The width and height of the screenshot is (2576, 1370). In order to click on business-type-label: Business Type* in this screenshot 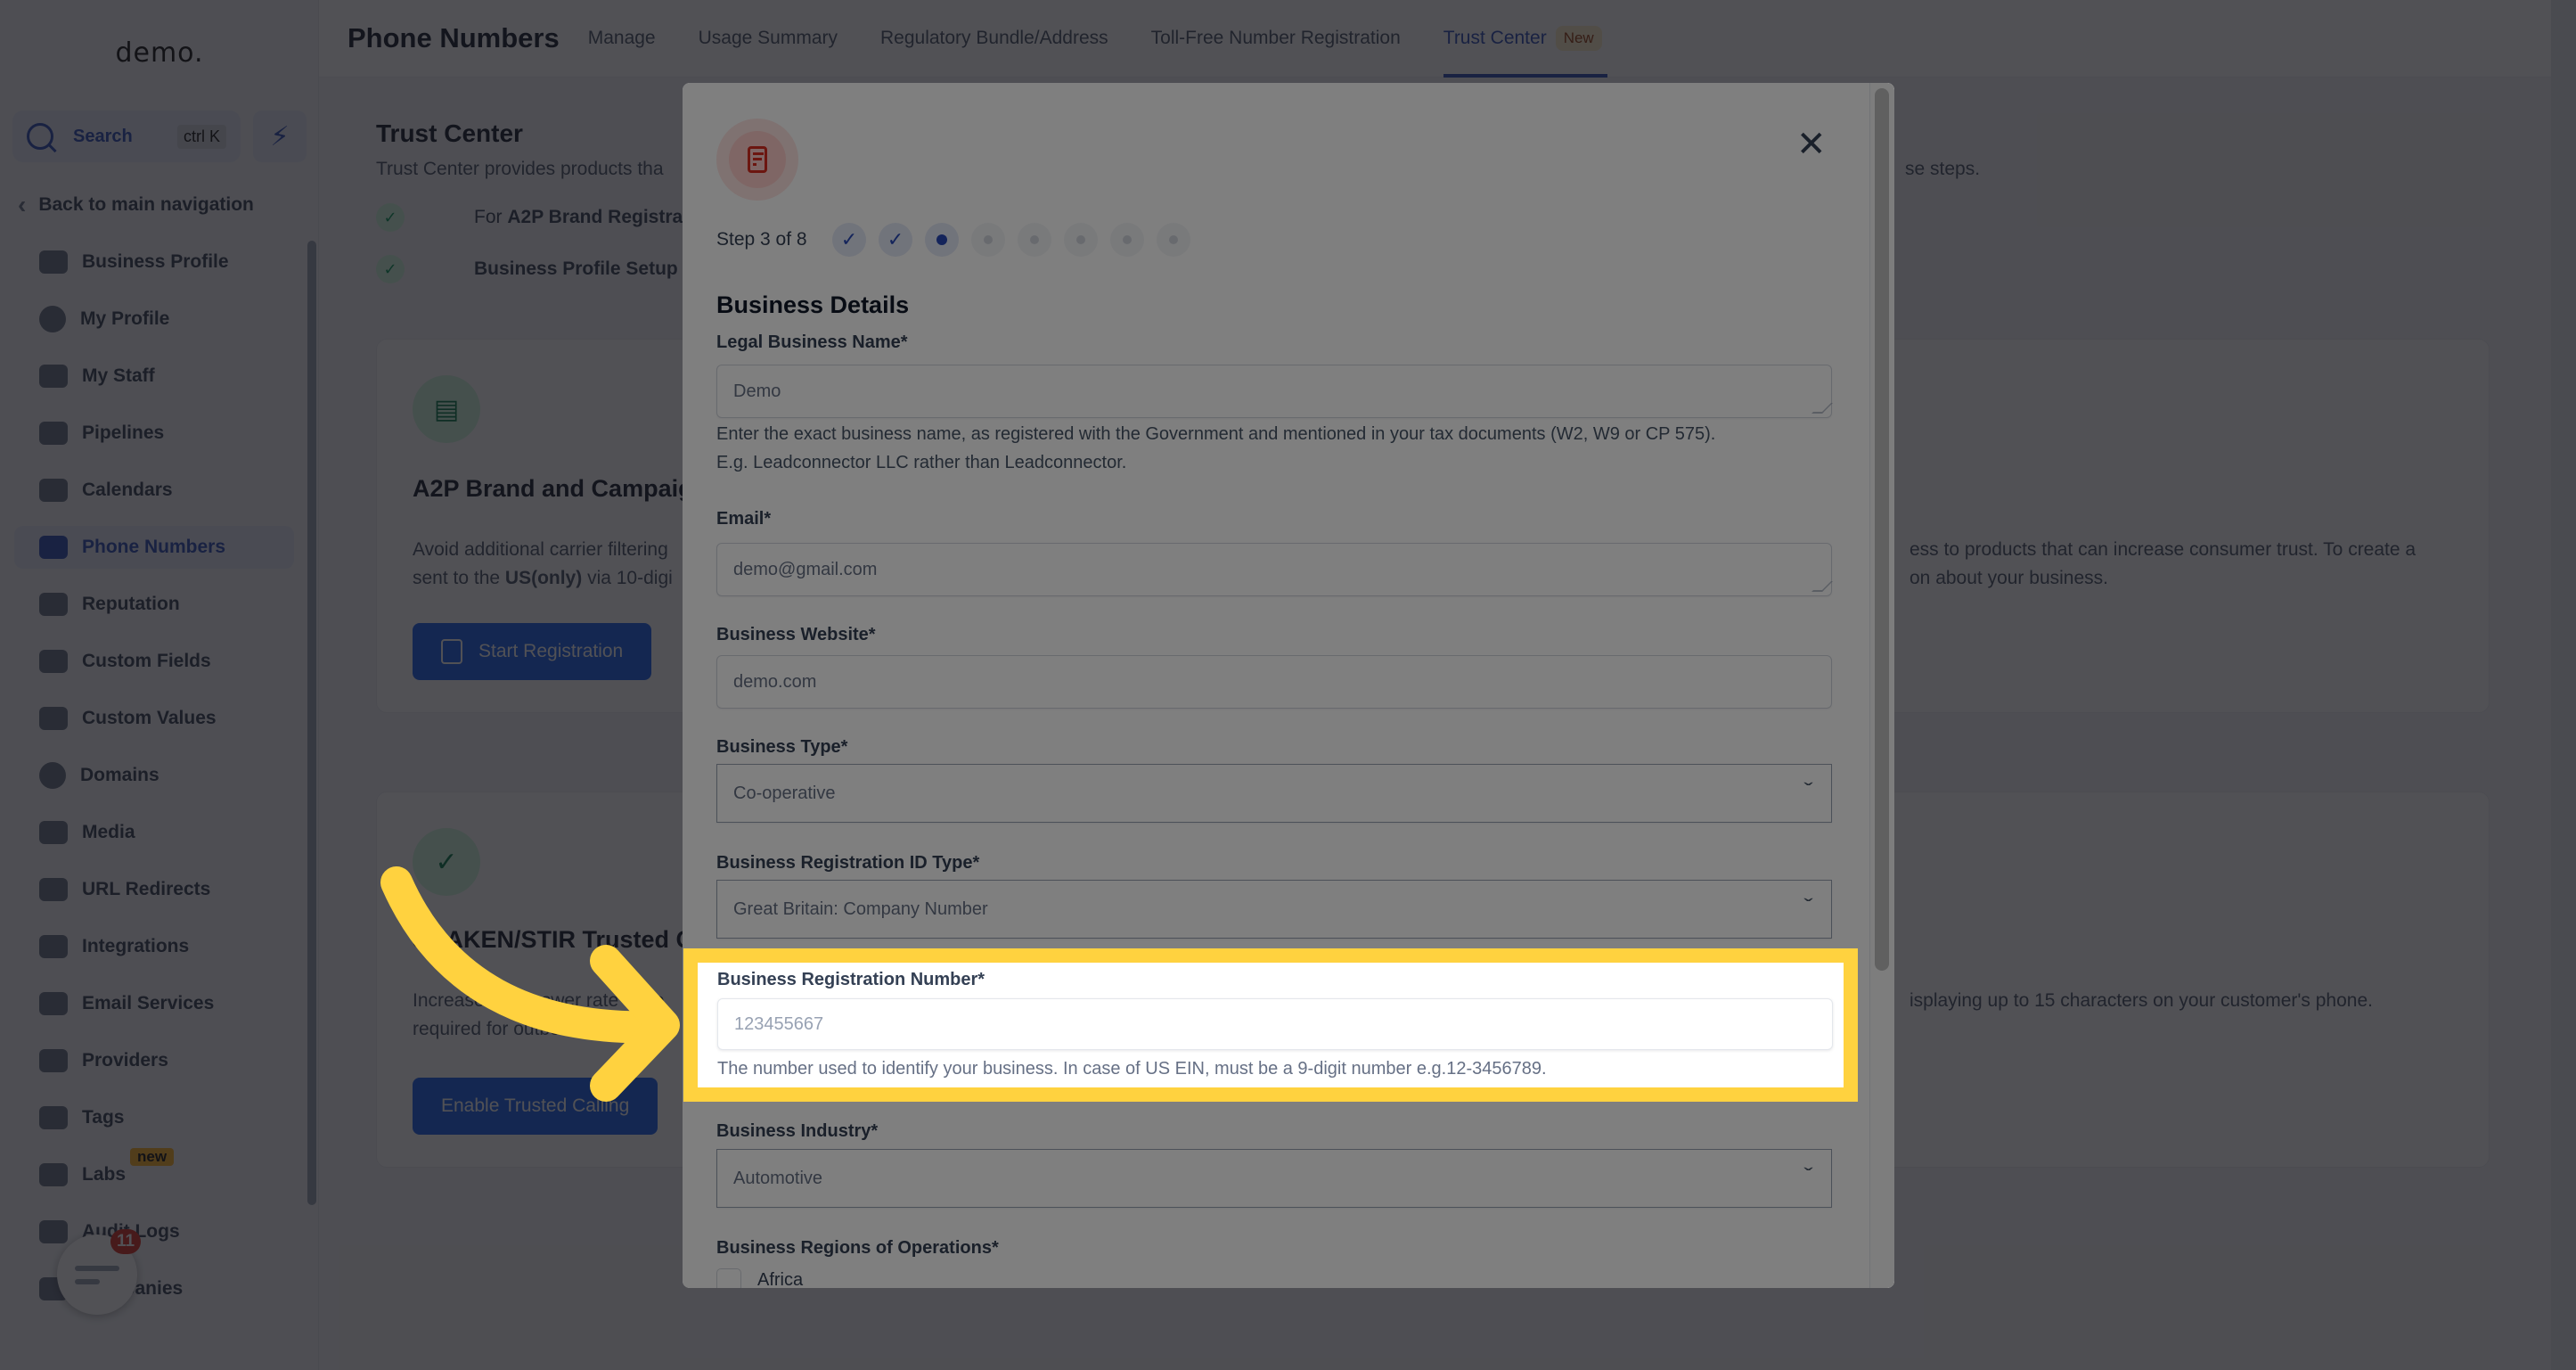, I will do `click(782, 747)`.